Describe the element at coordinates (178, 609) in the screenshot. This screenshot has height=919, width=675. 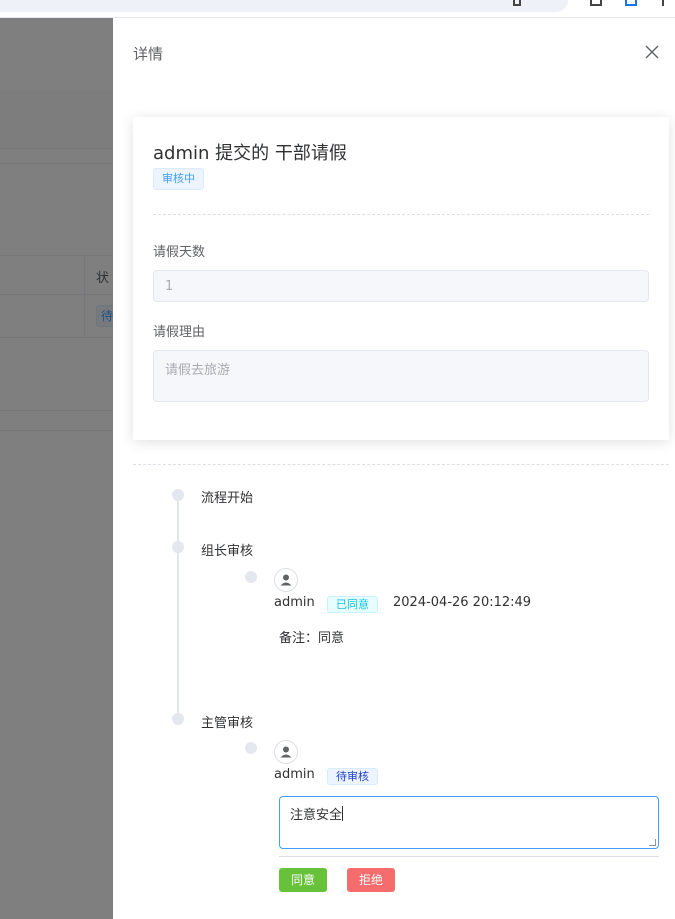
I see `timeline-line` at that location.